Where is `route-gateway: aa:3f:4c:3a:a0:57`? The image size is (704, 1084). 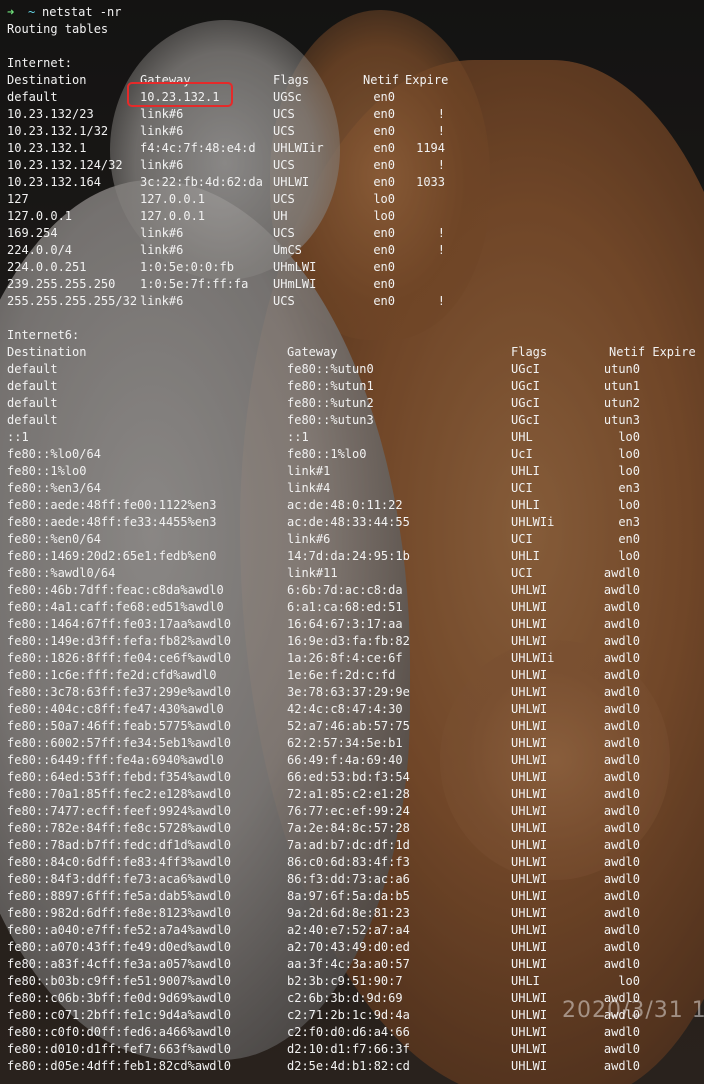
route-gateway: aa:3f:4c:3a:a0:57 is located at coordinates (348, 964).